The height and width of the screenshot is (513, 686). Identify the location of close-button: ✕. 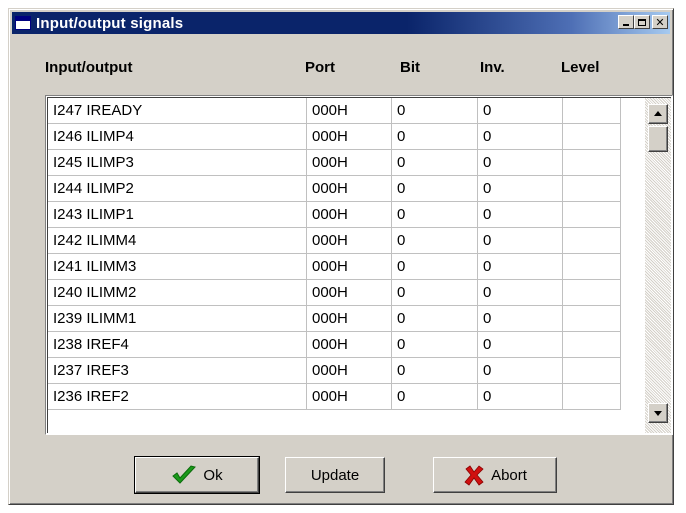
(660, 22).